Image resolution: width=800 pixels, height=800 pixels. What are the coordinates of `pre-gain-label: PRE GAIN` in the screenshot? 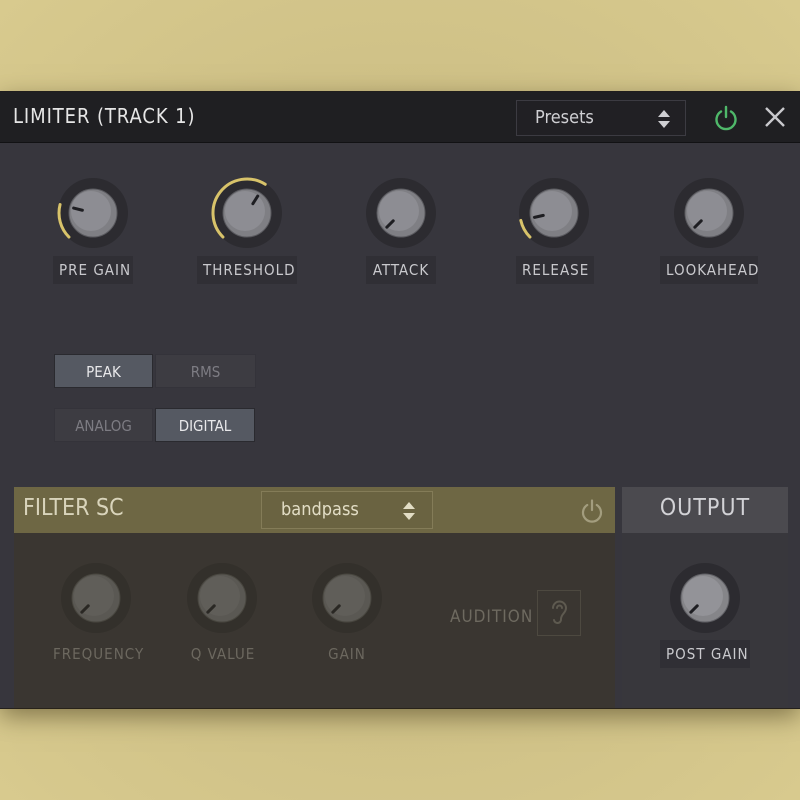 It's located at (93, 270).